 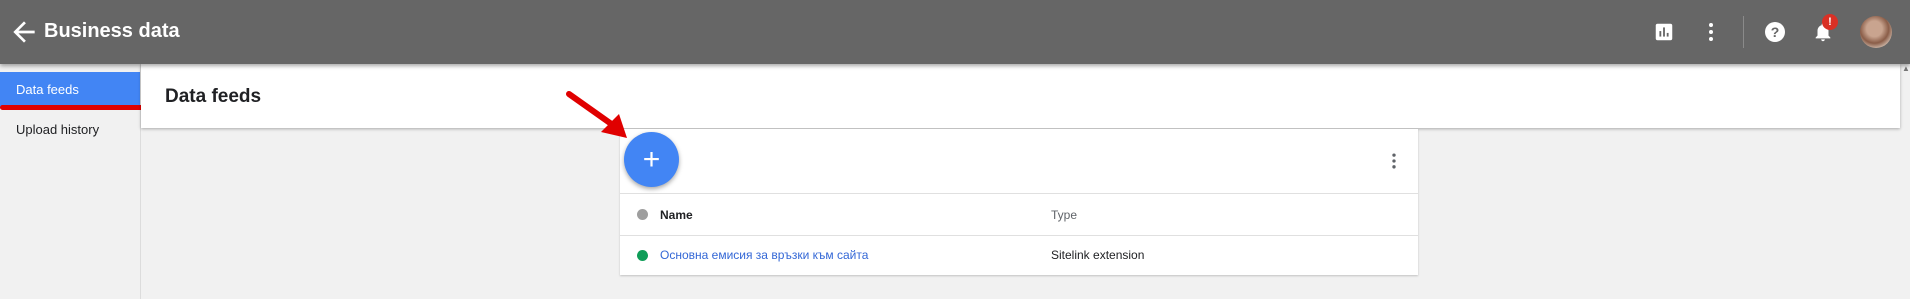 What do you see at coordinates (642, 255) in the screenshot?
I see `status-enabled-icon` at bounding box center [642, 255].